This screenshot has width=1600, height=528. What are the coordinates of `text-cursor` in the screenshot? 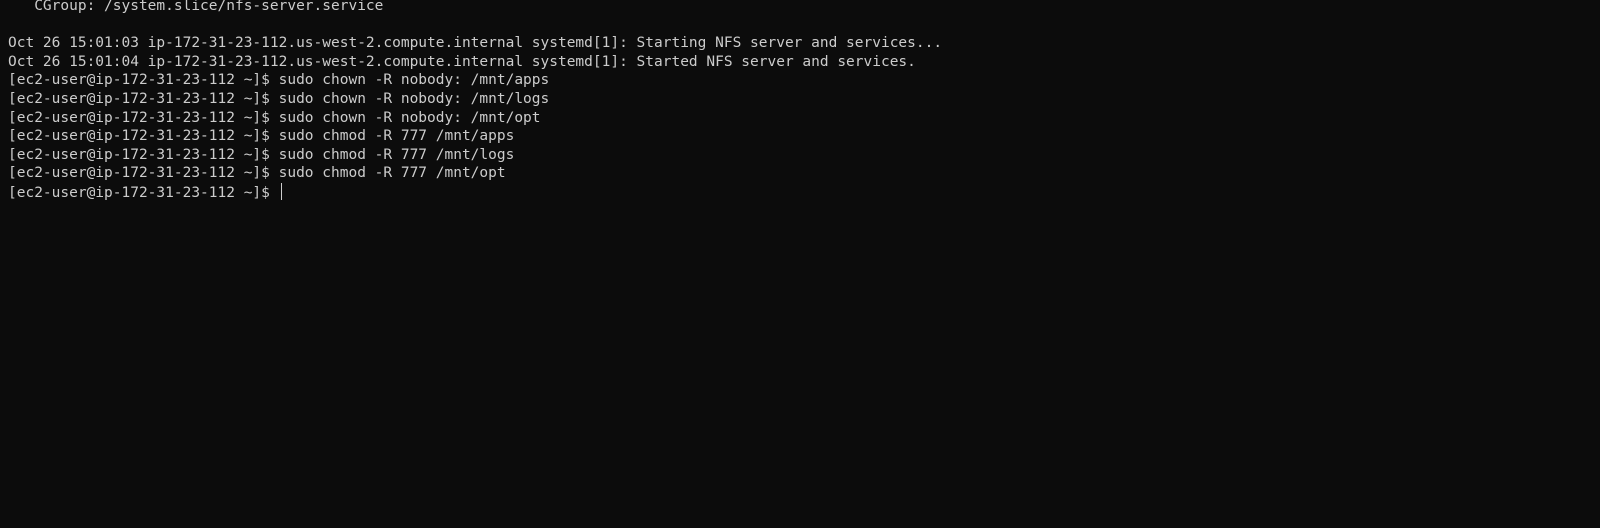 It's located at (281, 191).